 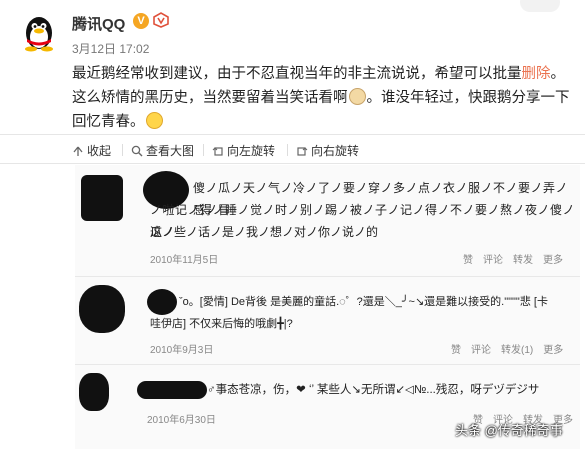 I want to click on old-post-text-line: ♂事态苍凉，伤，❤ ‘’ 某些人↘无所谓↙◁№...残忍，呀デヅデジサ, so click(x=373, y=390).